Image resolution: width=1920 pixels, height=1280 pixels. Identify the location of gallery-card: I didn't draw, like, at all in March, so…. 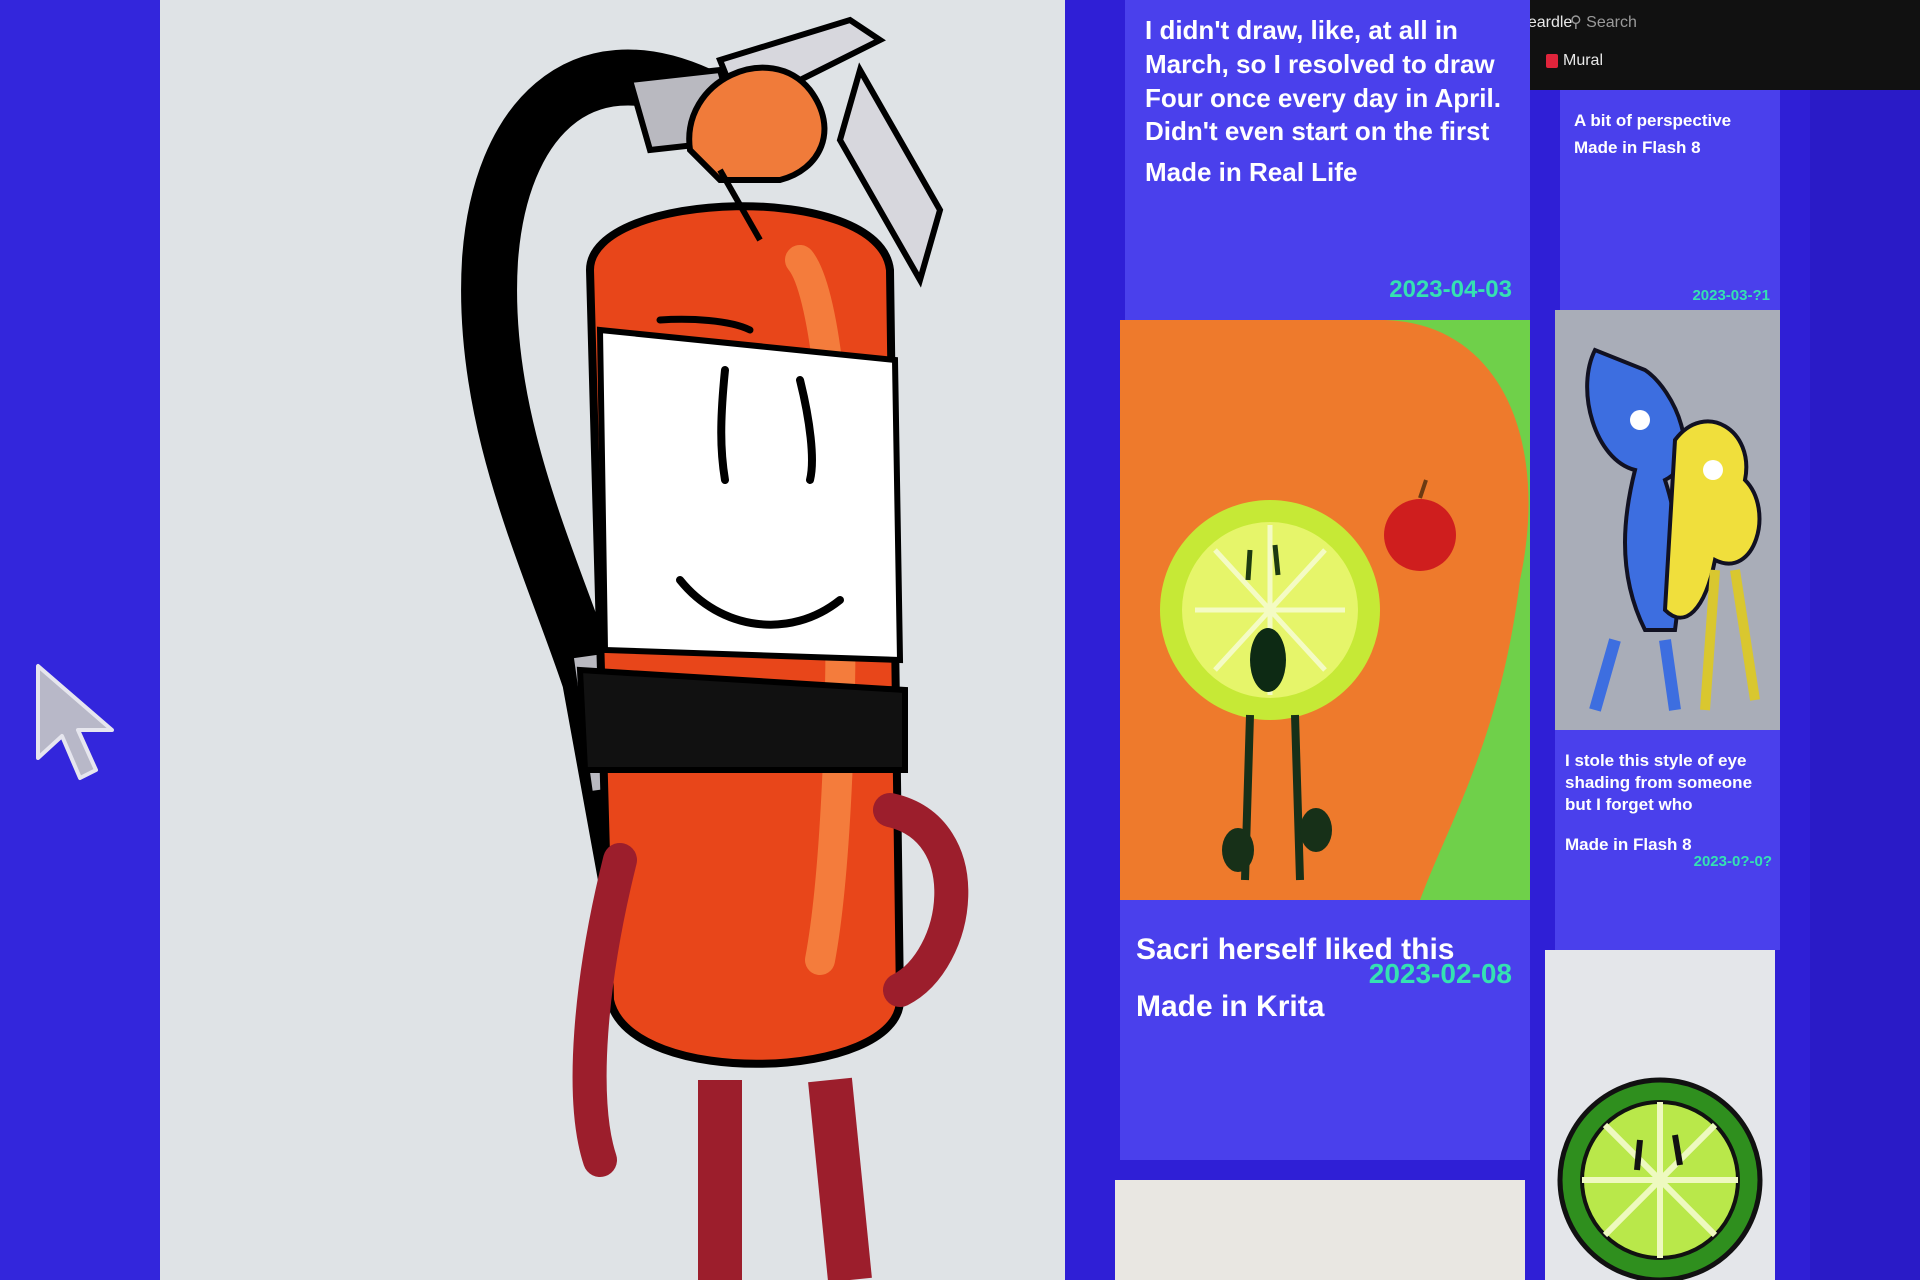
(1327, 160).